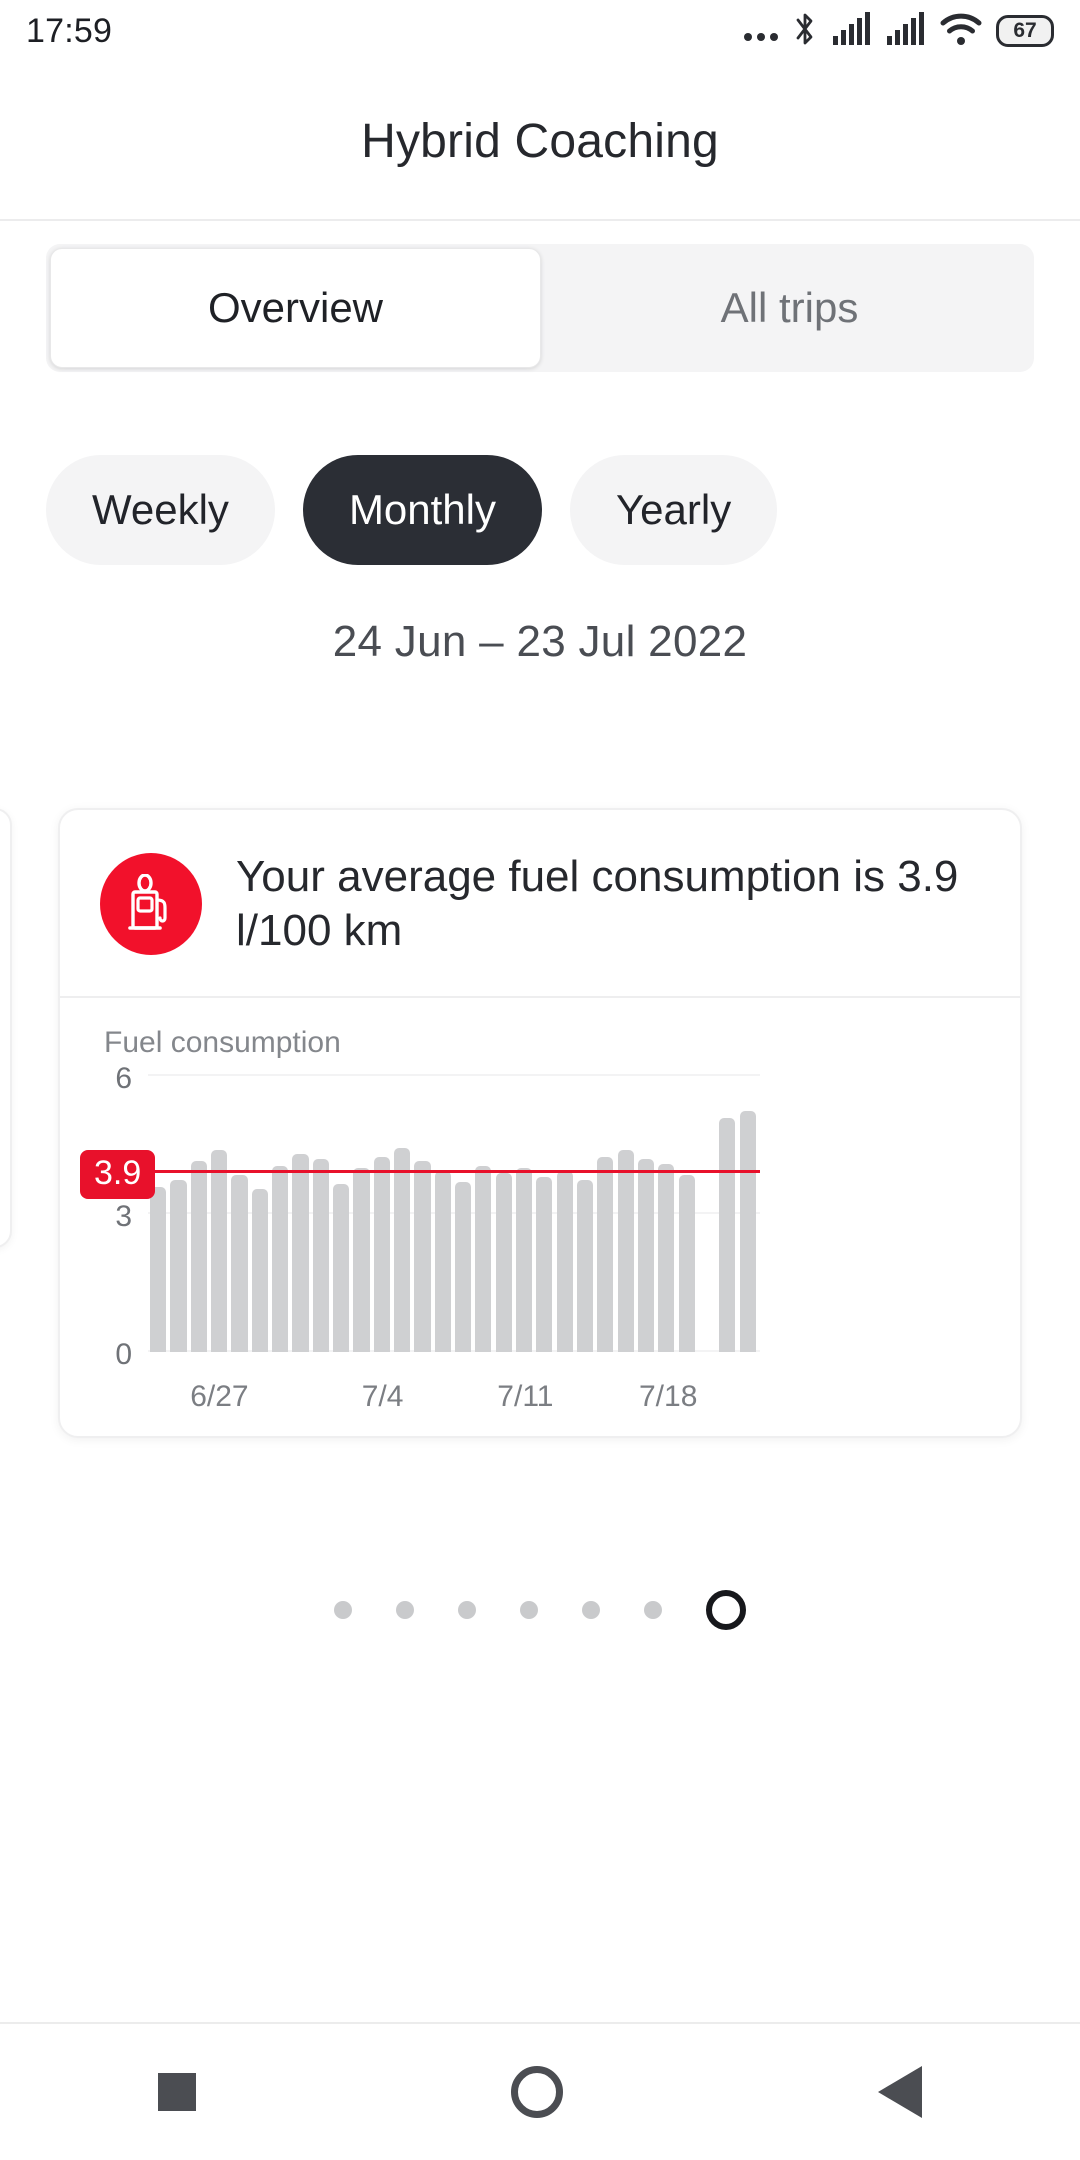 The image size is (1080, 2160). I want to click on date-range-label: 24 Jun – 23 Jul 2022, so click(540, 641).